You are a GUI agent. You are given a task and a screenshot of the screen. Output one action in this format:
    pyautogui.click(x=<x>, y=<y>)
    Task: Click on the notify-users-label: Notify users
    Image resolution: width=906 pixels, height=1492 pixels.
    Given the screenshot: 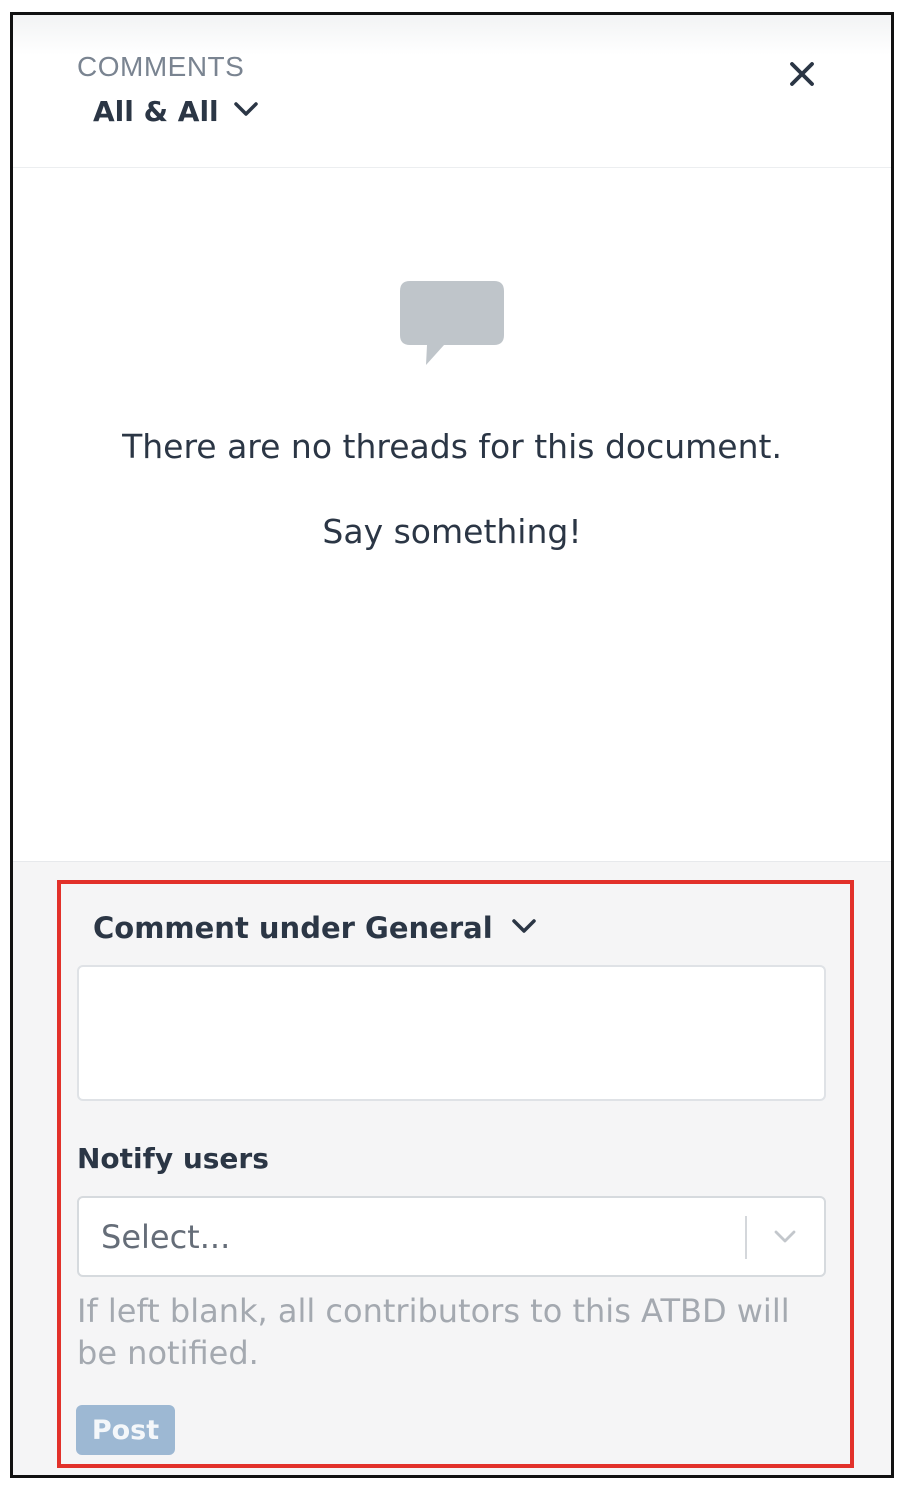 What is the action you would take?
    pyautogui.click(x=173, y=1158)
    